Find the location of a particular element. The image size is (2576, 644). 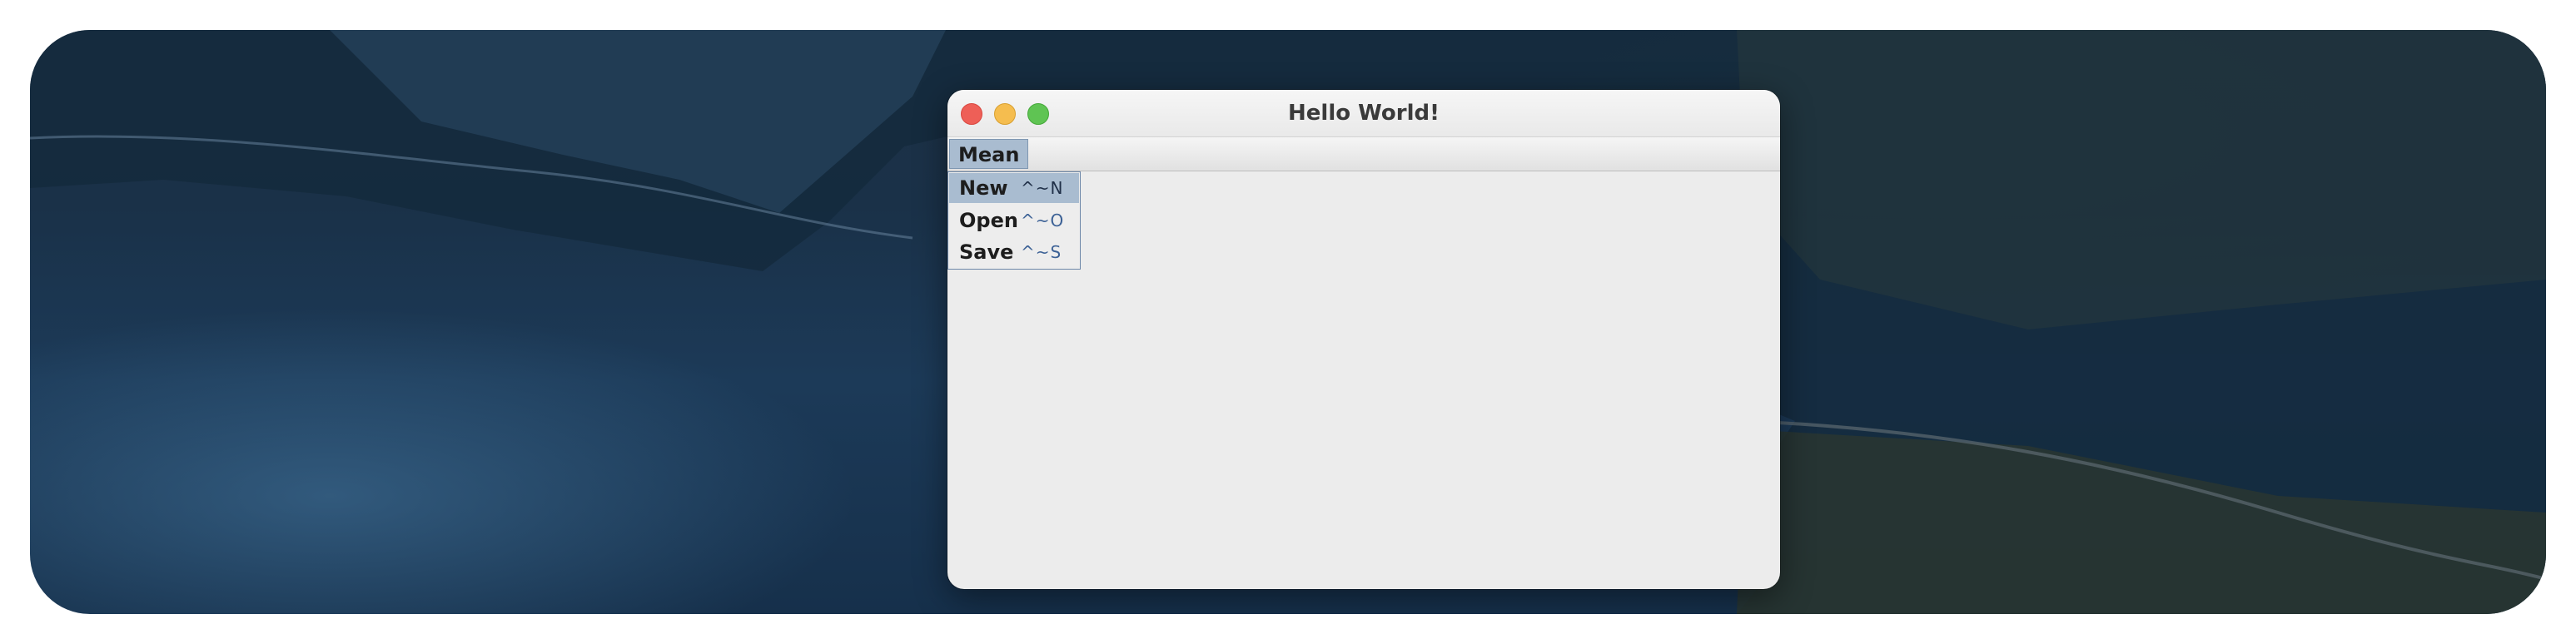

window-title: Hello World! is located at coordinates (1364, 114).